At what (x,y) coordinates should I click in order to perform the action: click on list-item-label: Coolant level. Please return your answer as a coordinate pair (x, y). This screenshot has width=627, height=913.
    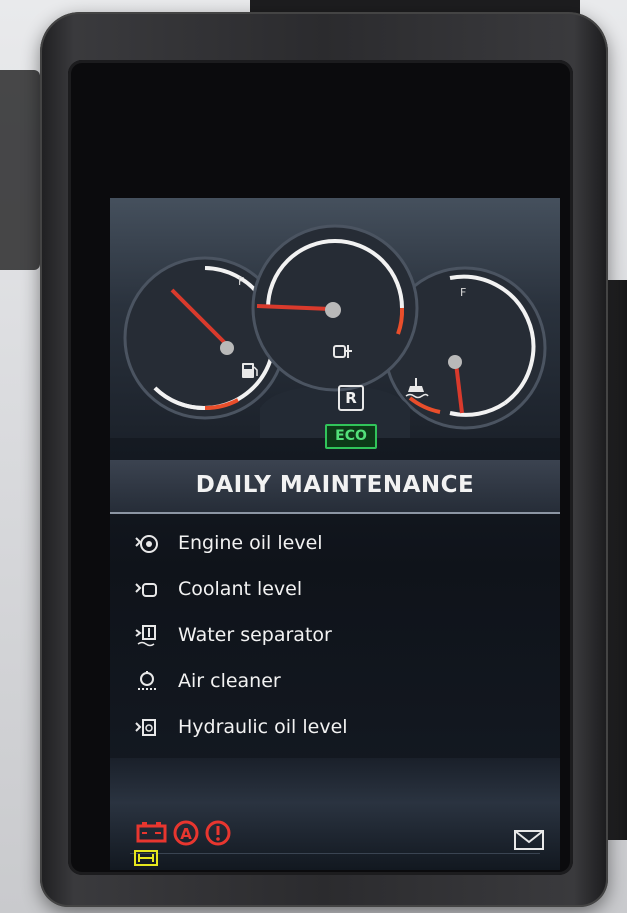
    Looking at the image, I should click on (240, 589).